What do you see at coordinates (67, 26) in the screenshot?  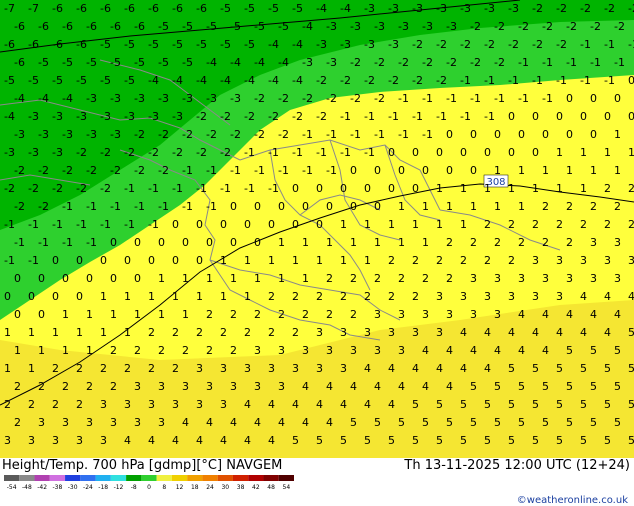 I see `temperature-value: -6` at bounding box center [67, 26].